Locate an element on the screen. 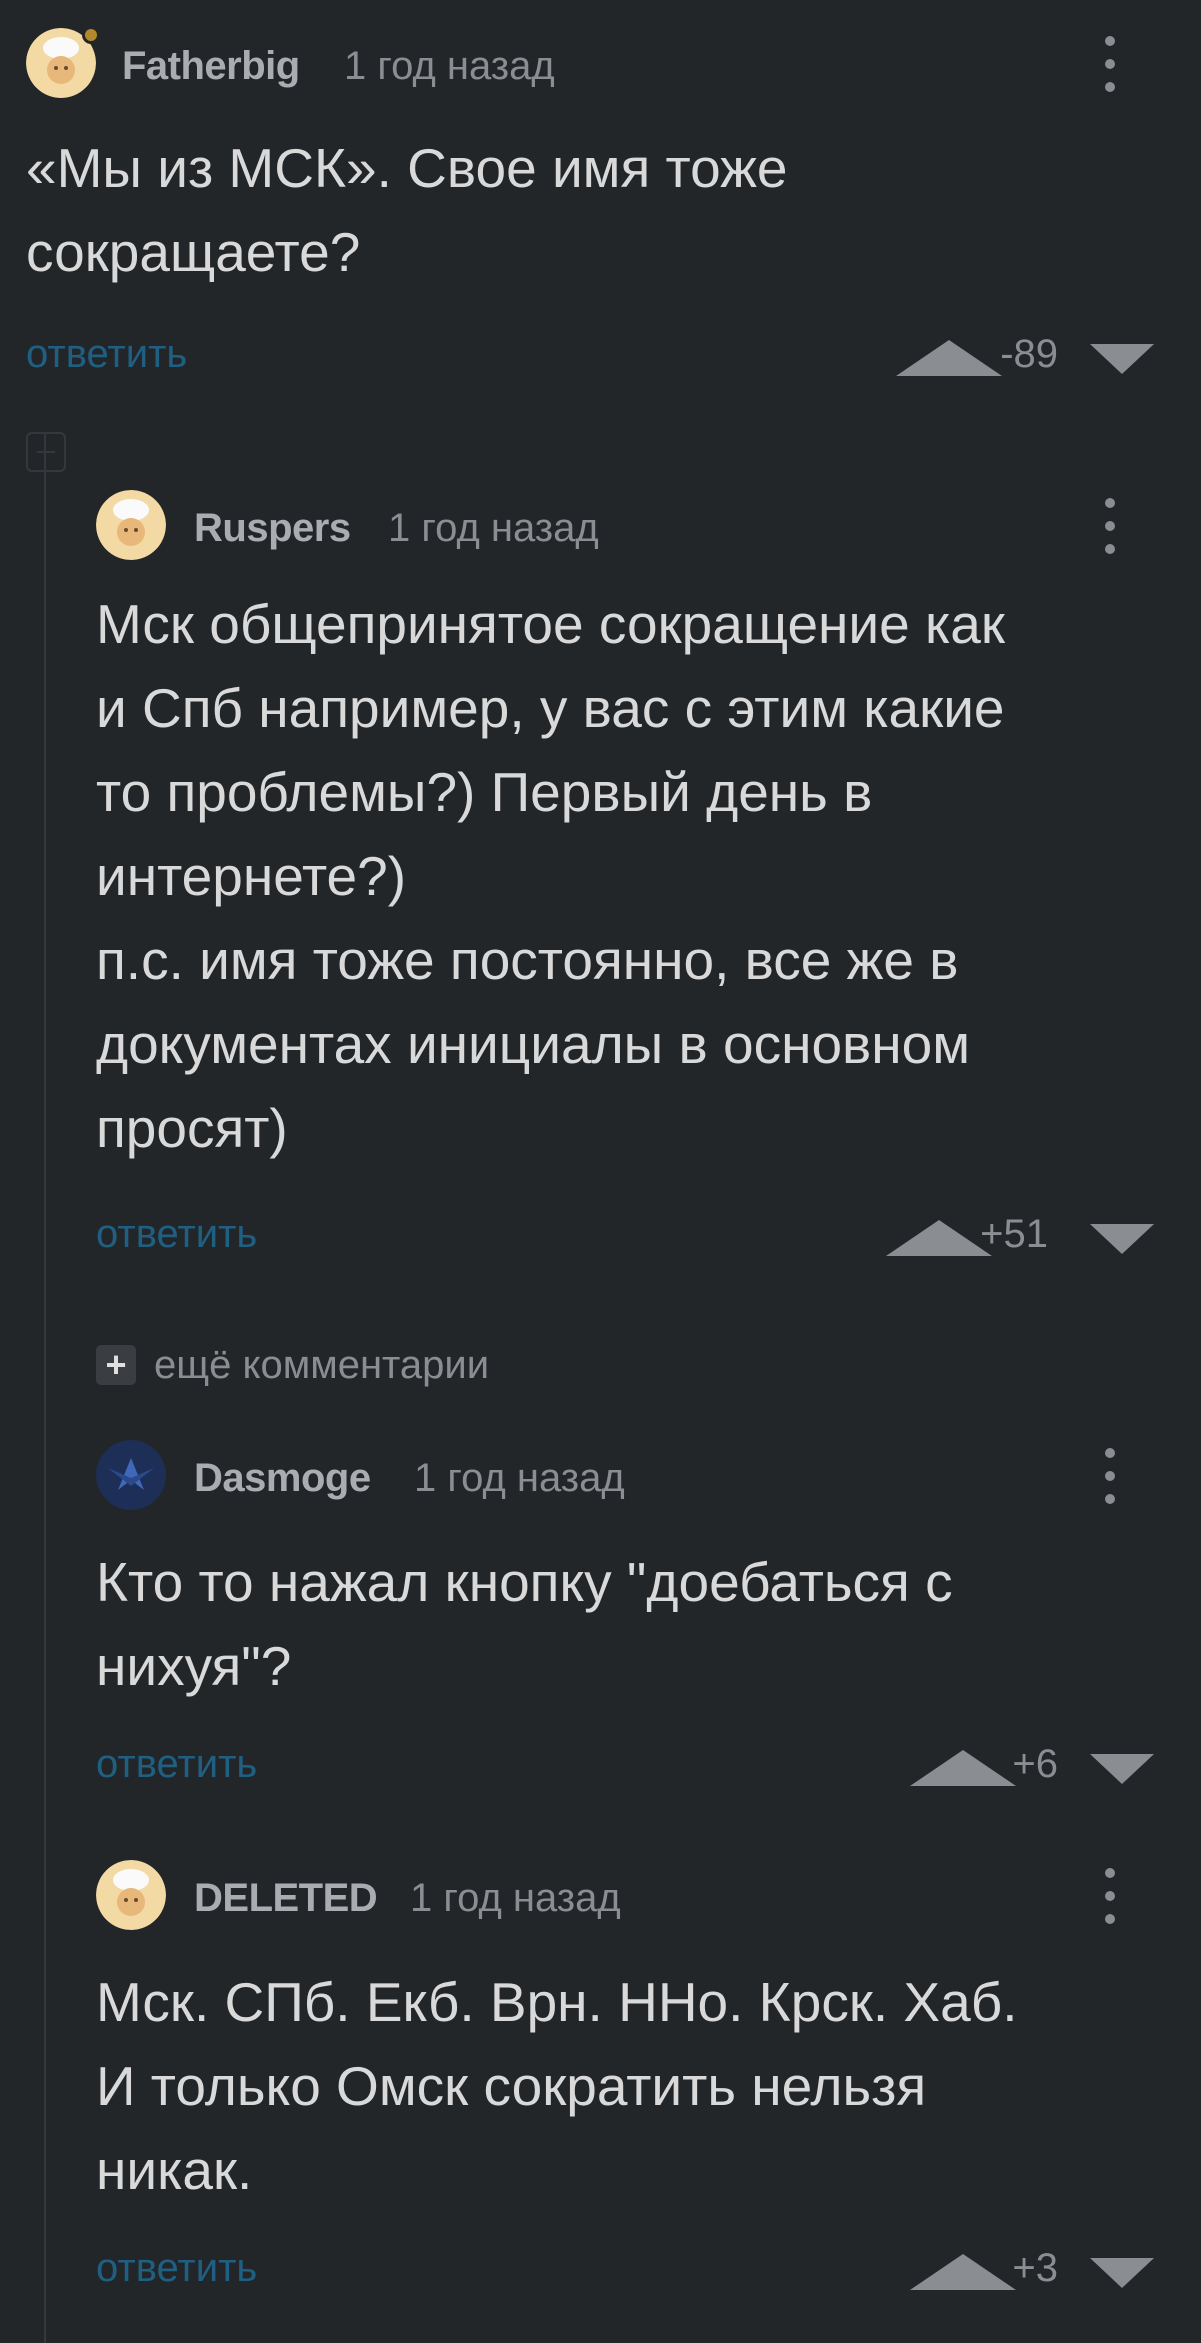  online-indicator is located at coordinates (91, 35).